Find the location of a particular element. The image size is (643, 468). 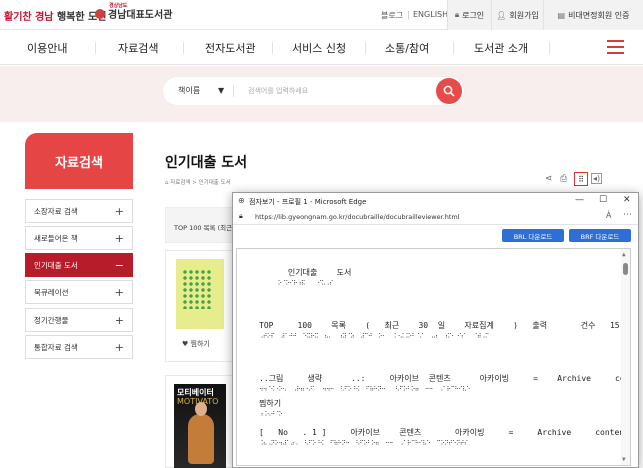

nav-item-service: 서비스 신청 is located at coordinates (319, 48).